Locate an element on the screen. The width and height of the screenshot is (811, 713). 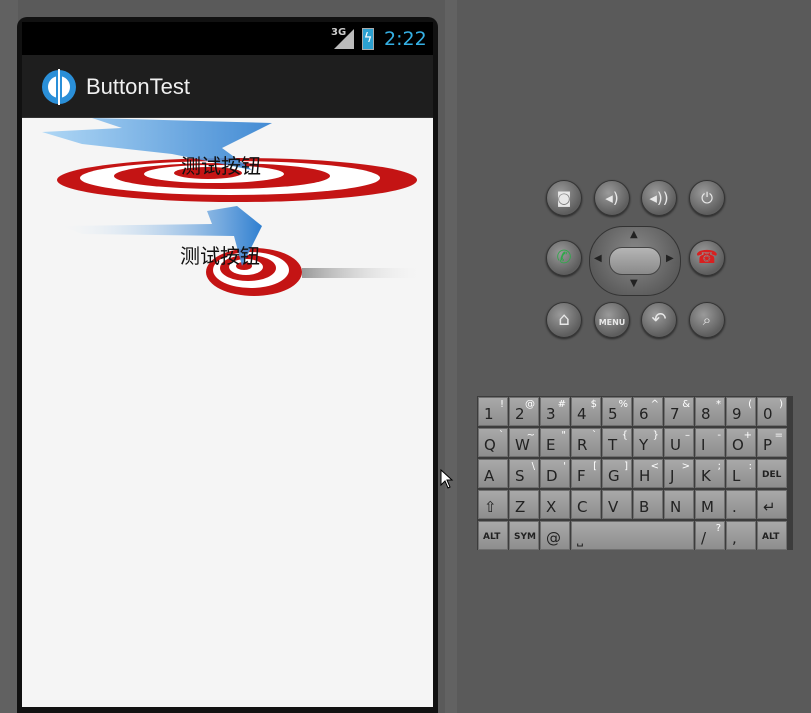
key-u: U – is located at coordinates (679, 442).